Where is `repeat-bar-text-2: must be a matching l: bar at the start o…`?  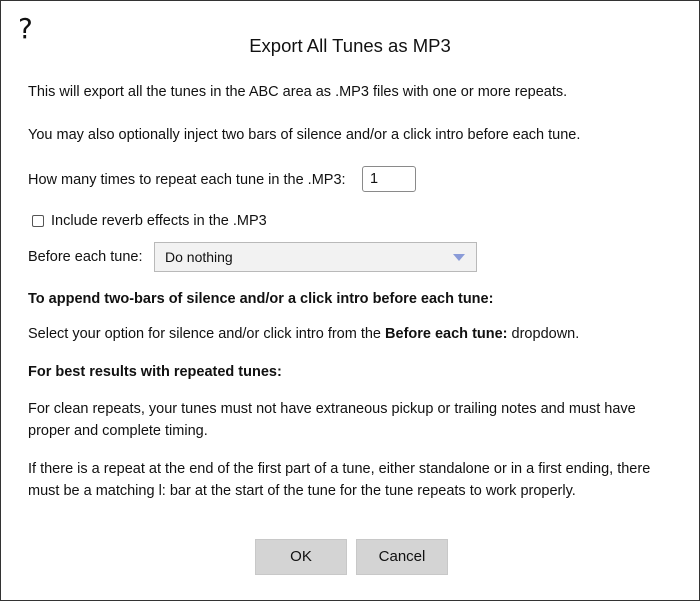
repeat-bar-text-2: must be a matching l: bar at the start o… is located at coordinates (302, 491).